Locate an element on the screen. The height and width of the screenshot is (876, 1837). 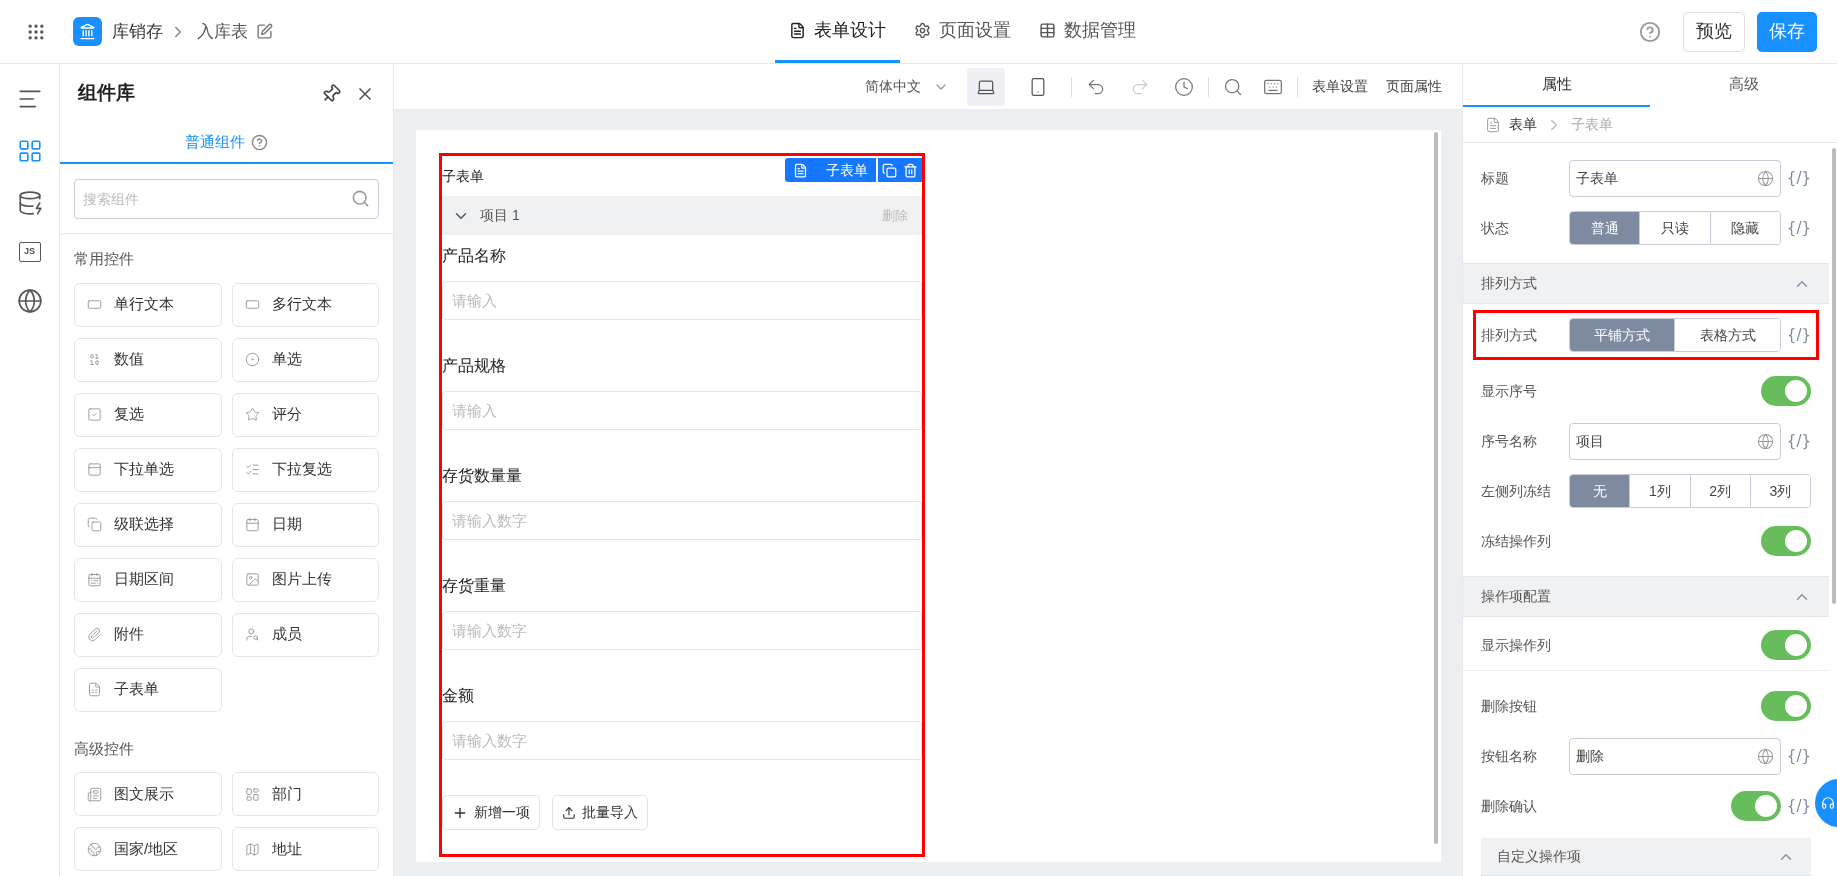
copy-icon is located at coordinates (889, 170).